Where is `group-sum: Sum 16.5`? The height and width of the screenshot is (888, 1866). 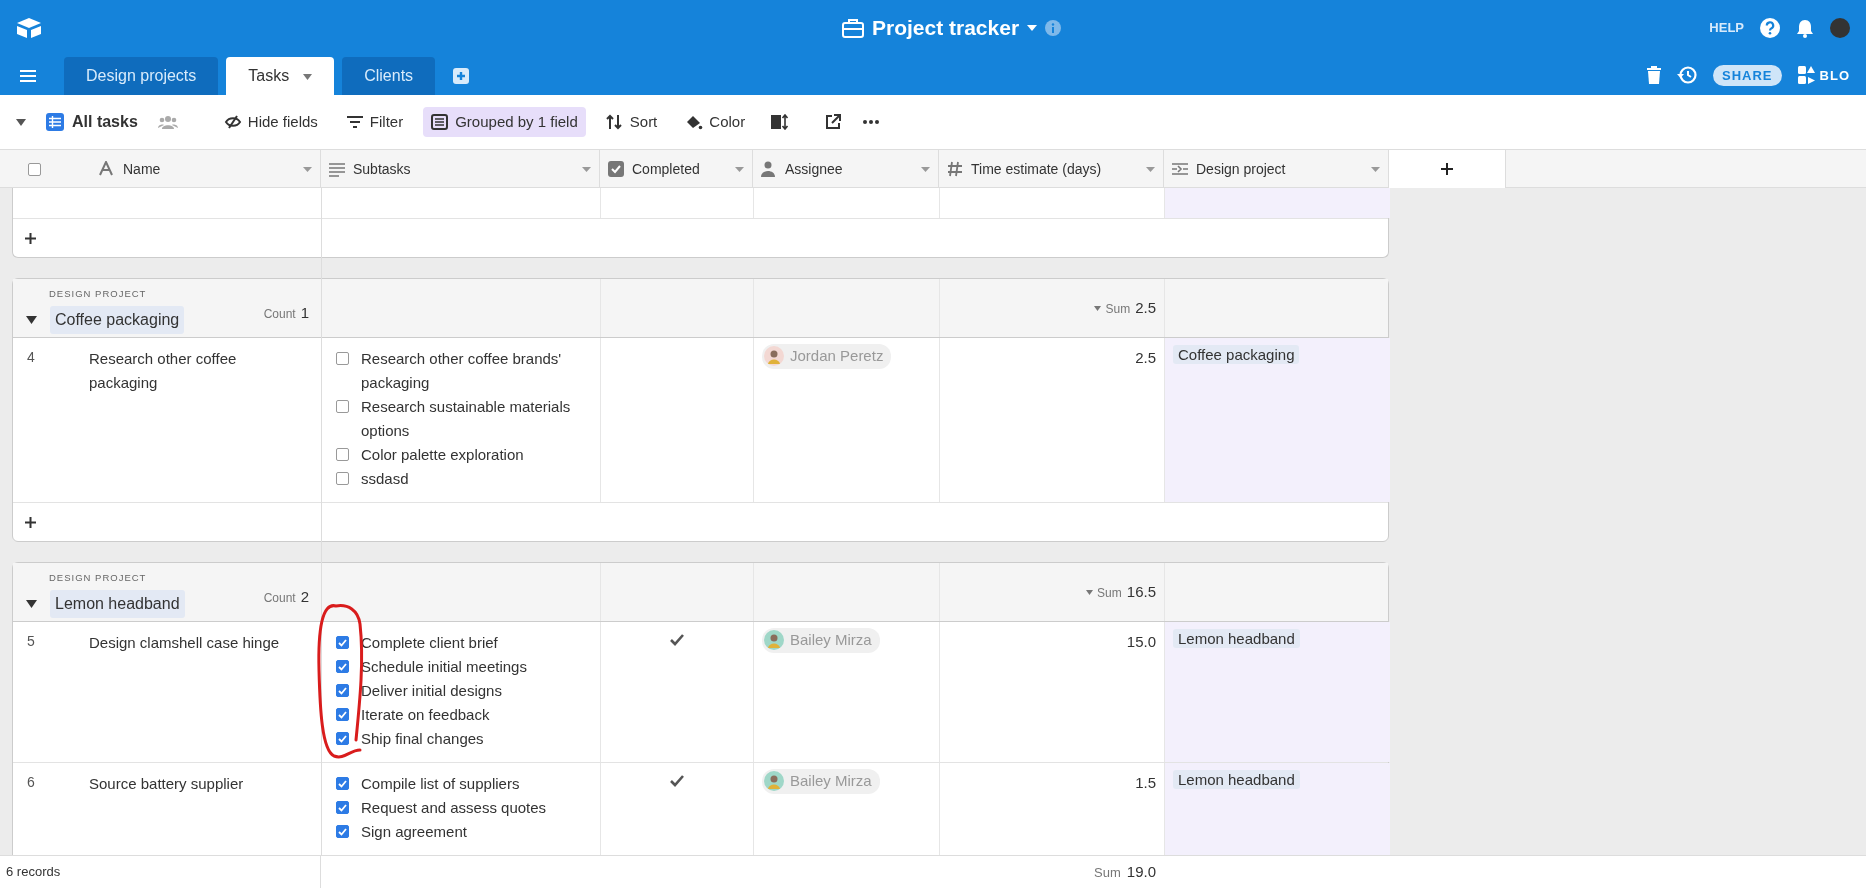
group-sum: Sum 16.5 is located at coordinates (1126, 591).